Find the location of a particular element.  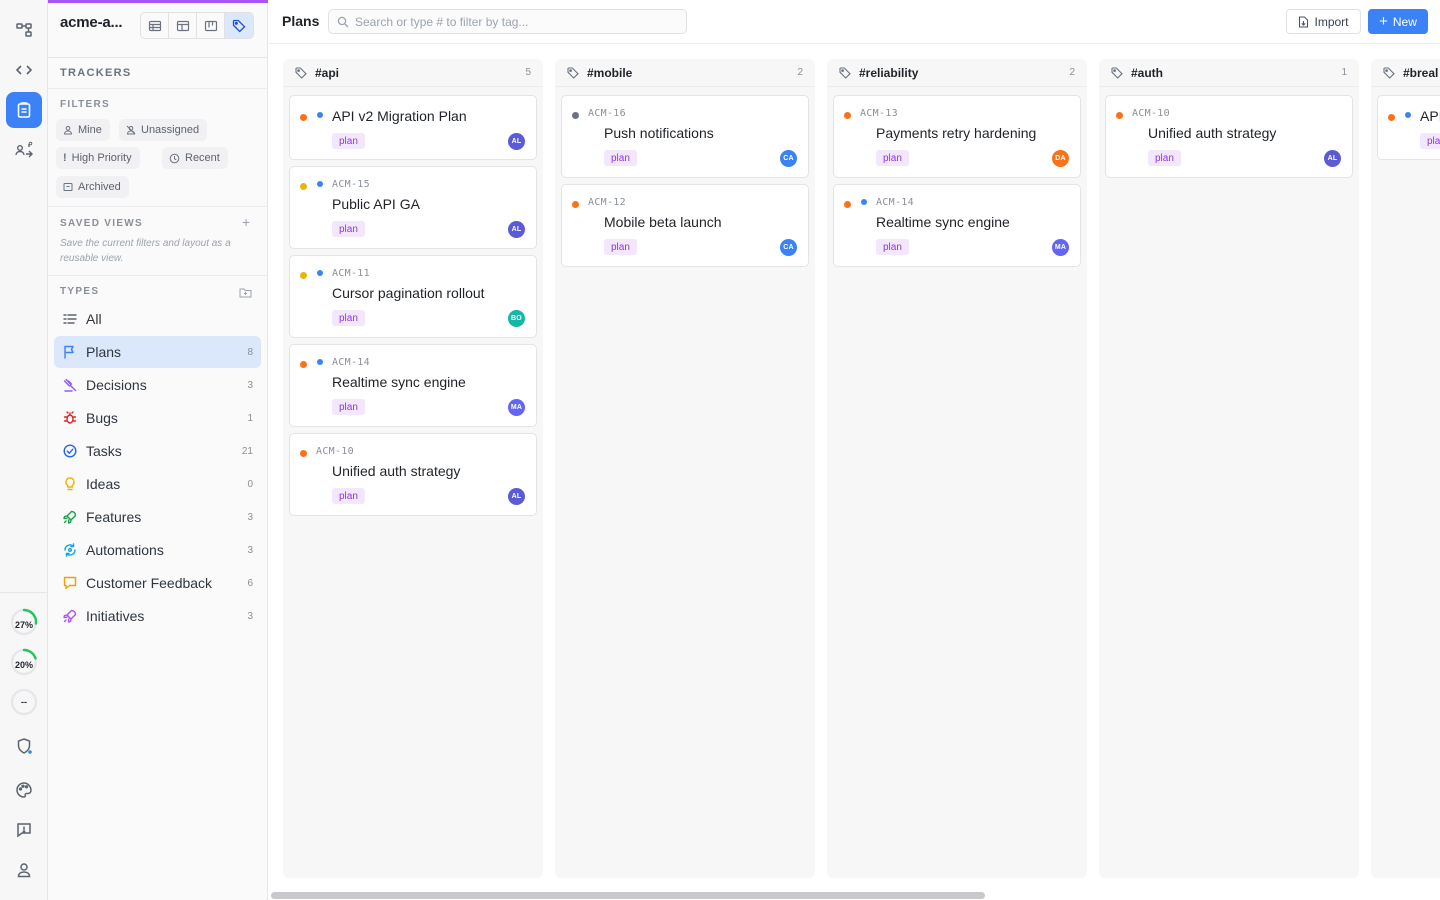

clipboard-icon is located at coordinates (24, 110).